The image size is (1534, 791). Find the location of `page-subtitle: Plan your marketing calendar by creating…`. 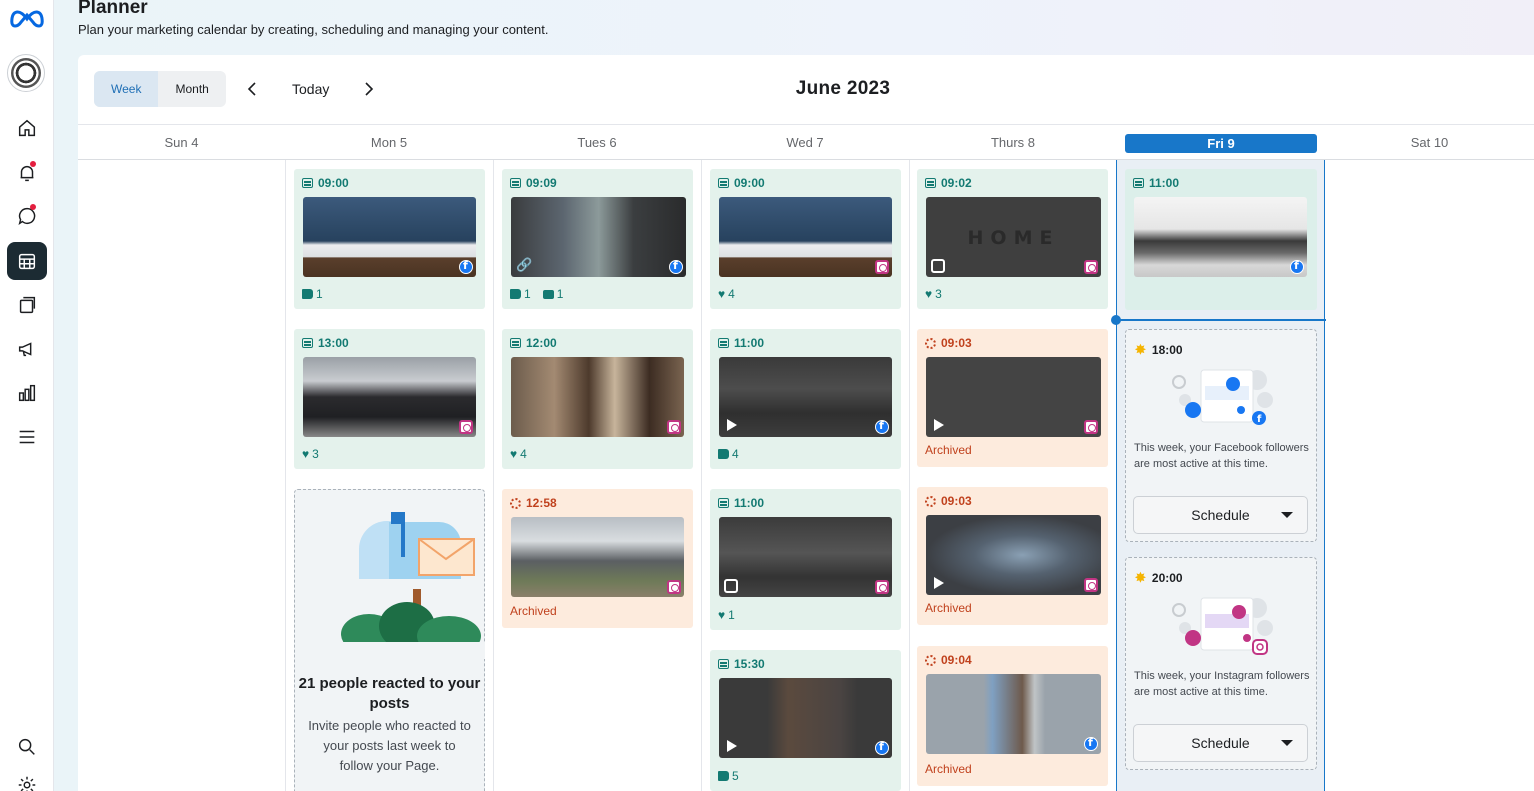

page-subtitle: Plan your marketing calendar by creating… is located at coordinates (313, 29).